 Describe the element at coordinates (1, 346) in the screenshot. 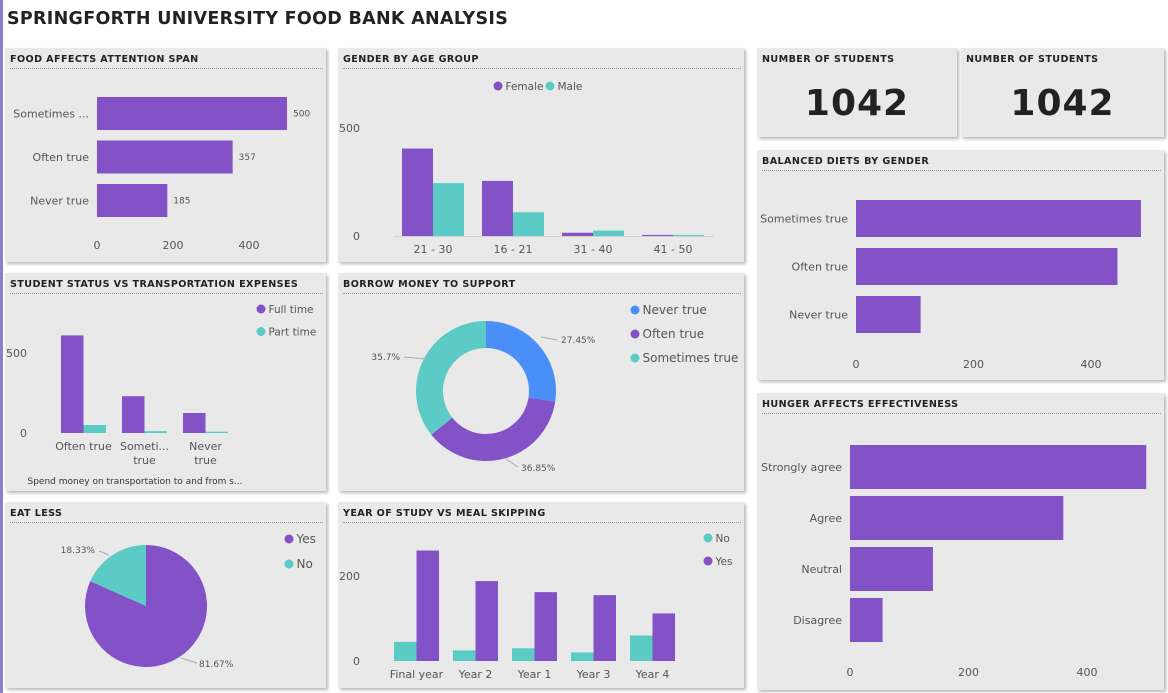

I see `left-edge-bar` at that location.